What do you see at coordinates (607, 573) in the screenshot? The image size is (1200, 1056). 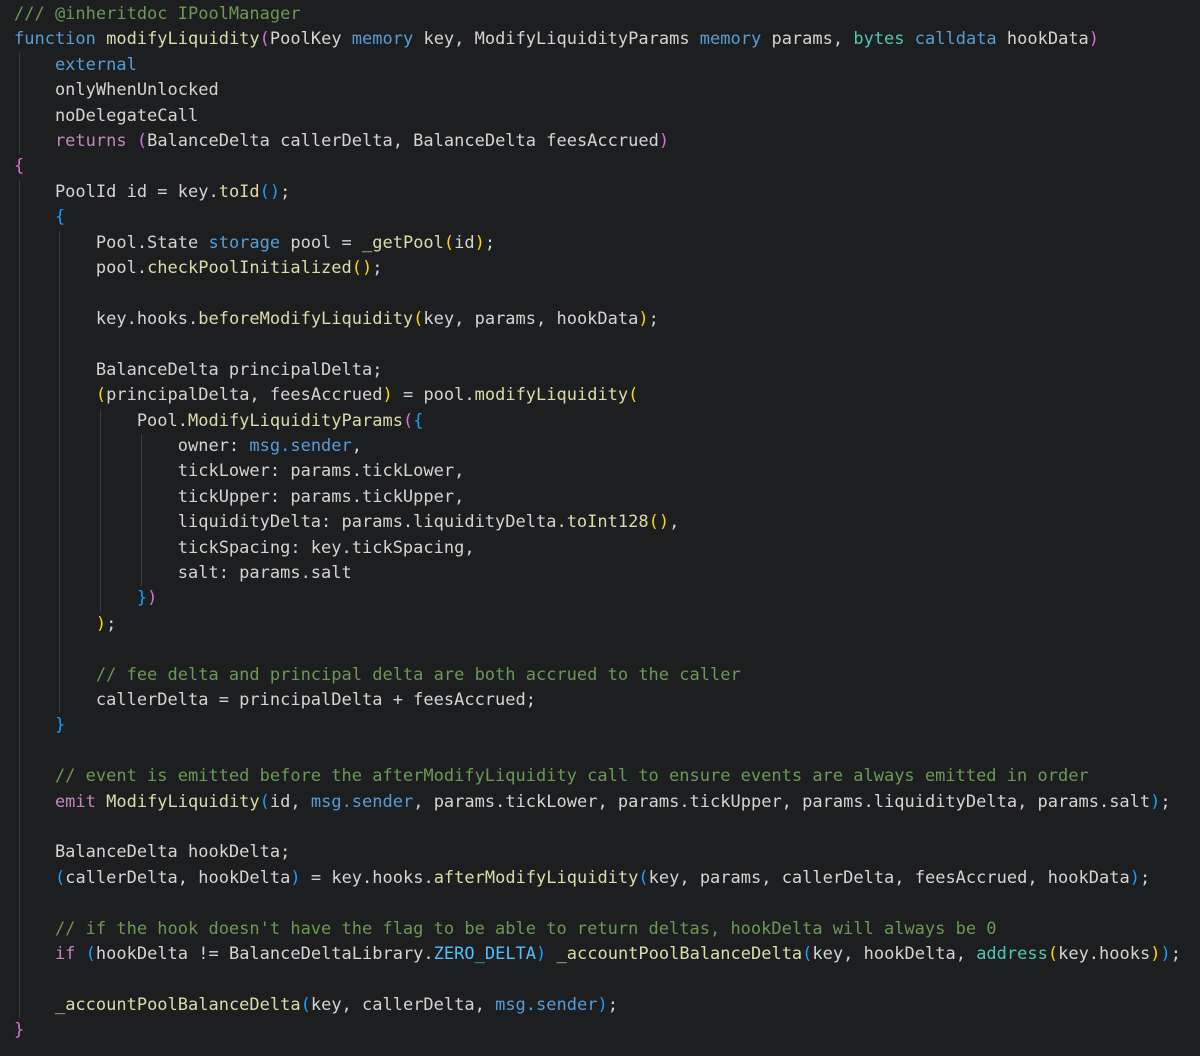 I see `code-line: salt: params.salt` at bounding box center [607, 573].